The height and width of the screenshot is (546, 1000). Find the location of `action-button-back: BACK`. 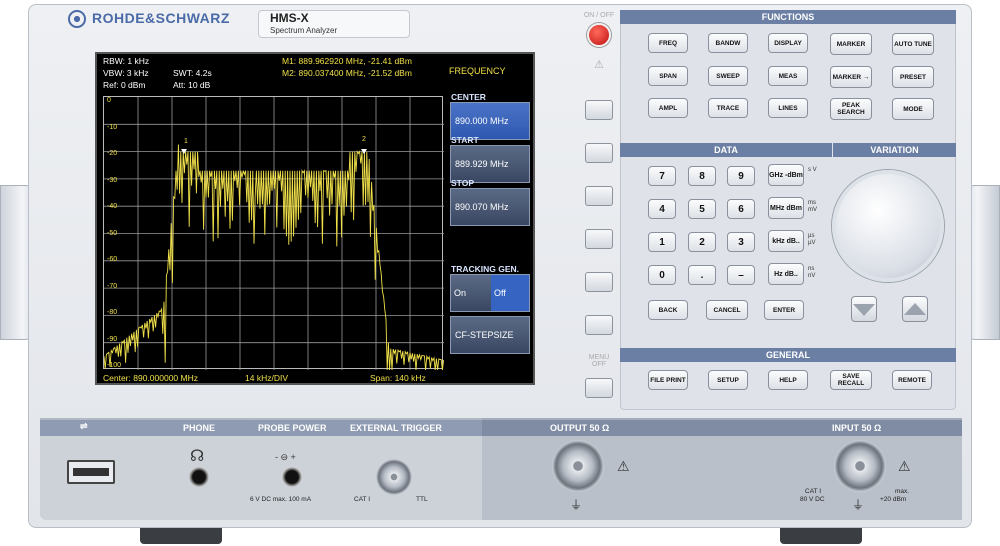

action-button-back: BACK is located at coordinates (668, 310).